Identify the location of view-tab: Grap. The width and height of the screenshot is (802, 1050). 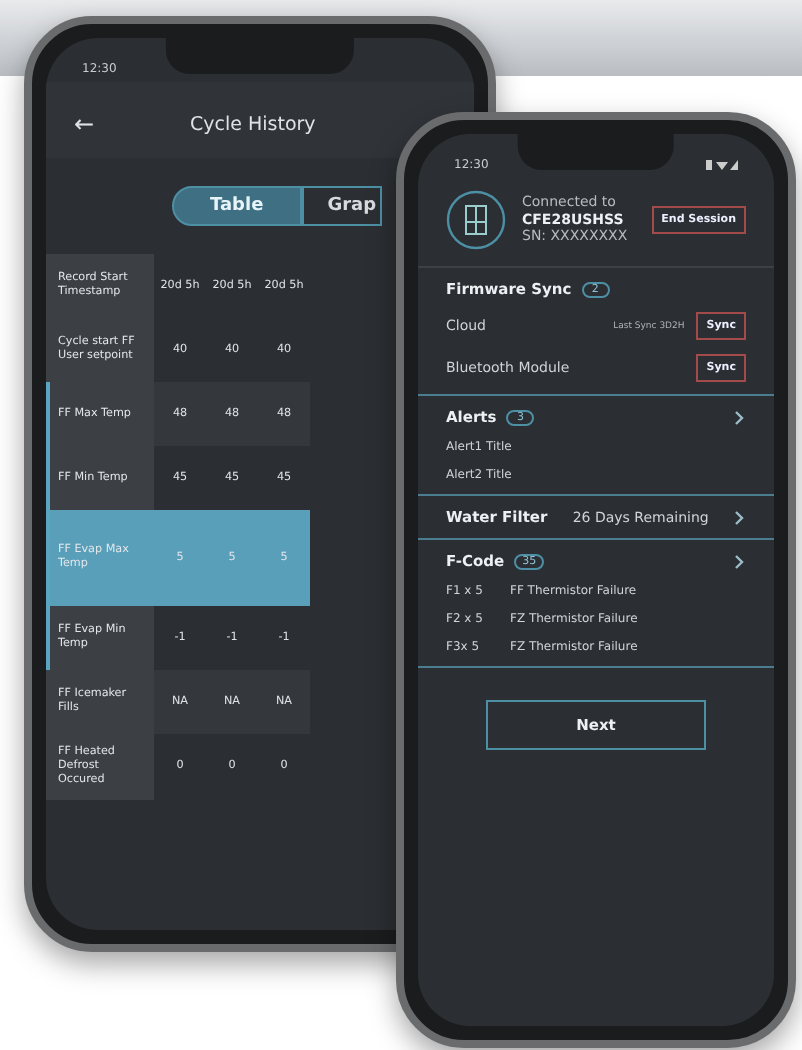
(342, 206).